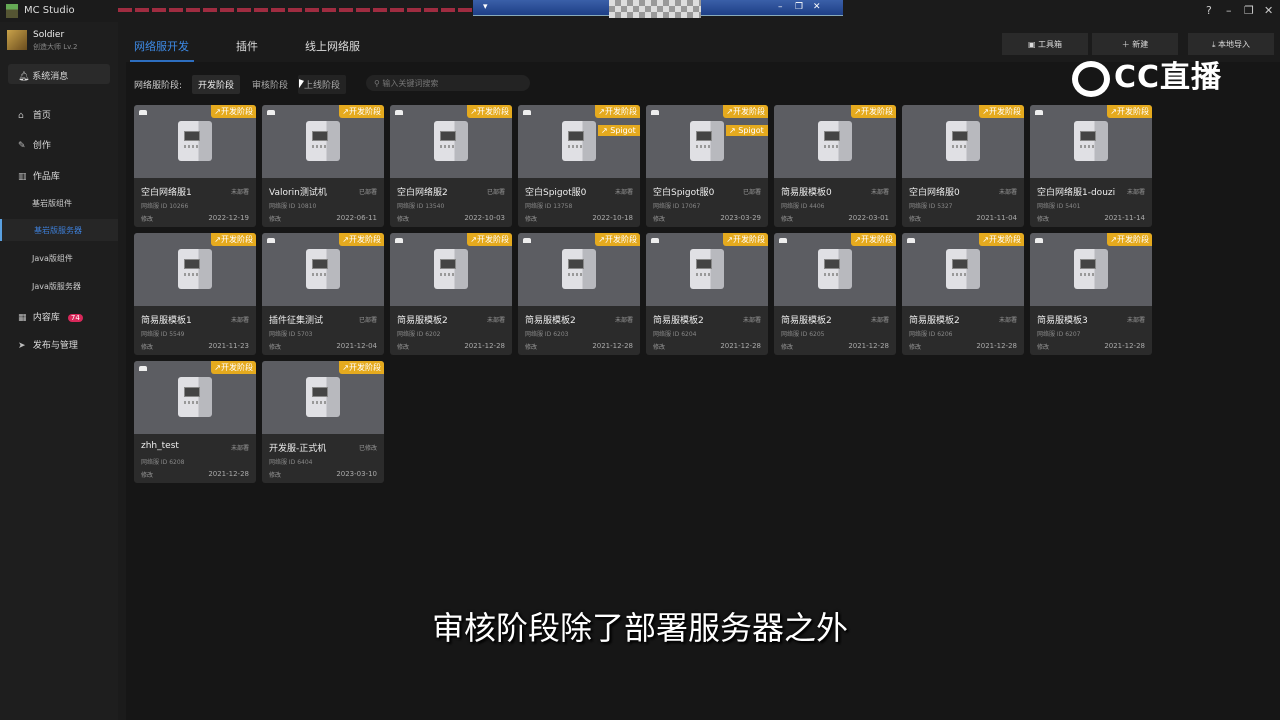 The height and width of the screenshot is (720, 1280). I want to click on modified-date: 2021-11-23, so click(228, 346).